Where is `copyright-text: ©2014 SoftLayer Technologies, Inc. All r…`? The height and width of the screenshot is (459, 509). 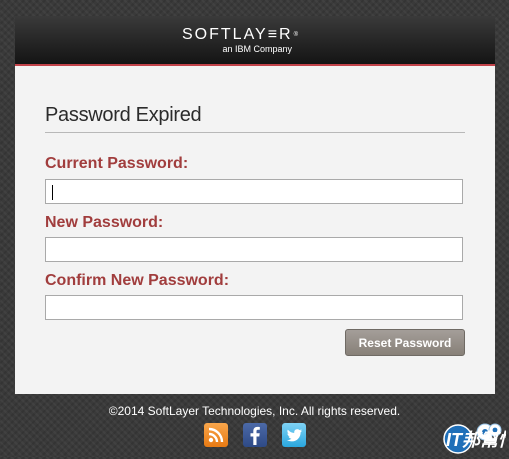 copyright-text: ©2014 SoftLayer Technologies, Inc. All r… is located at coordinates (254, 411).